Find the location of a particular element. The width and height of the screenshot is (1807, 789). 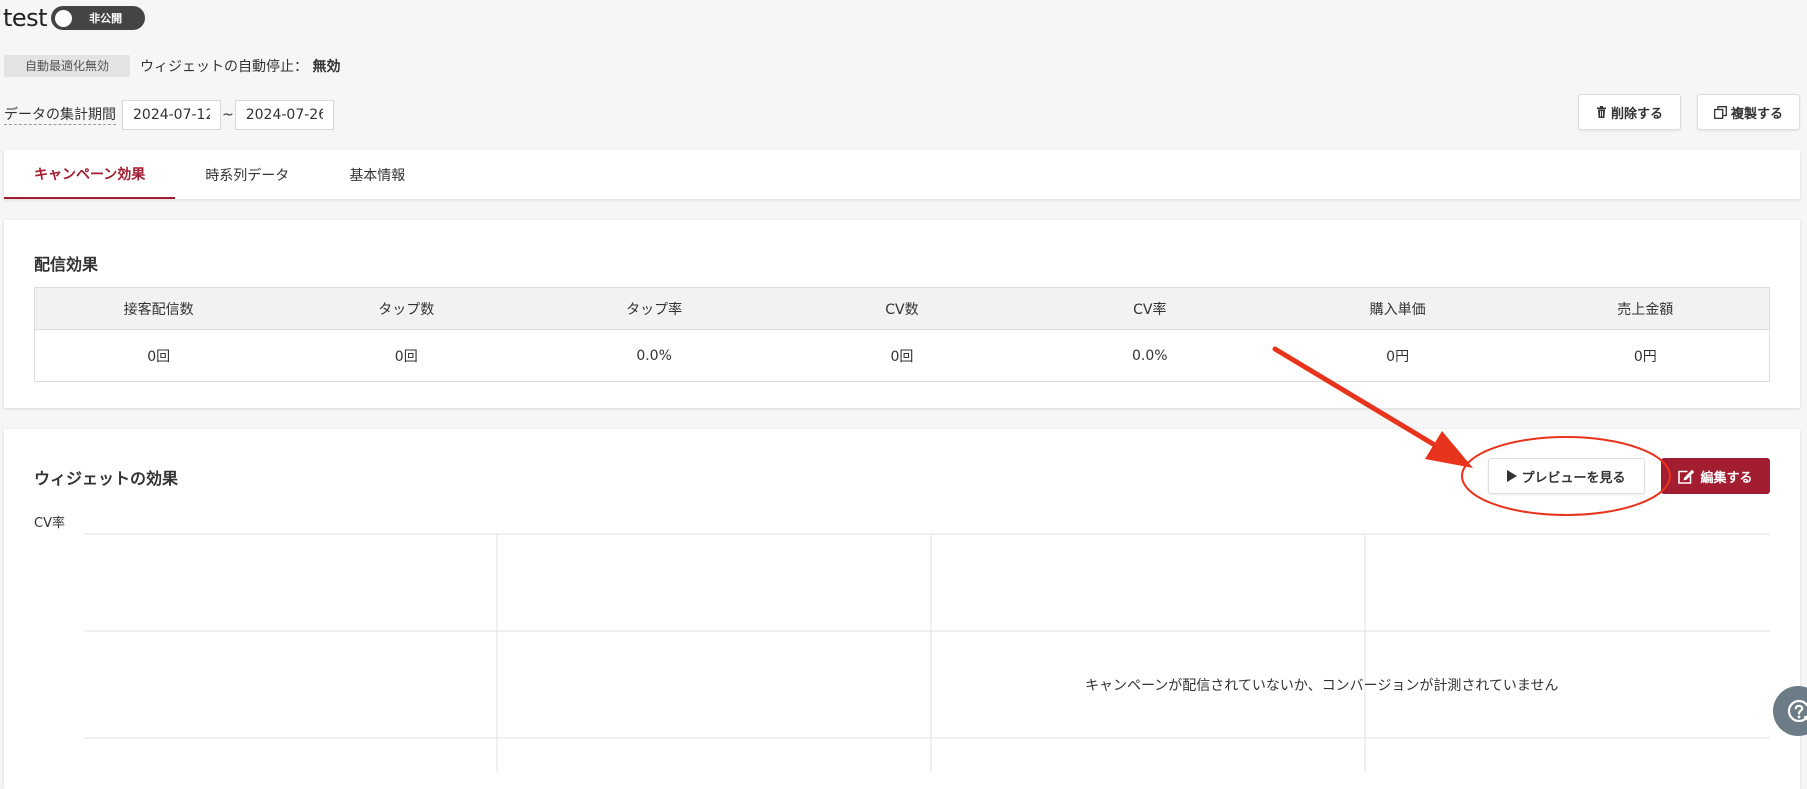

campaign-title: test is located at coordinates (25, 18).